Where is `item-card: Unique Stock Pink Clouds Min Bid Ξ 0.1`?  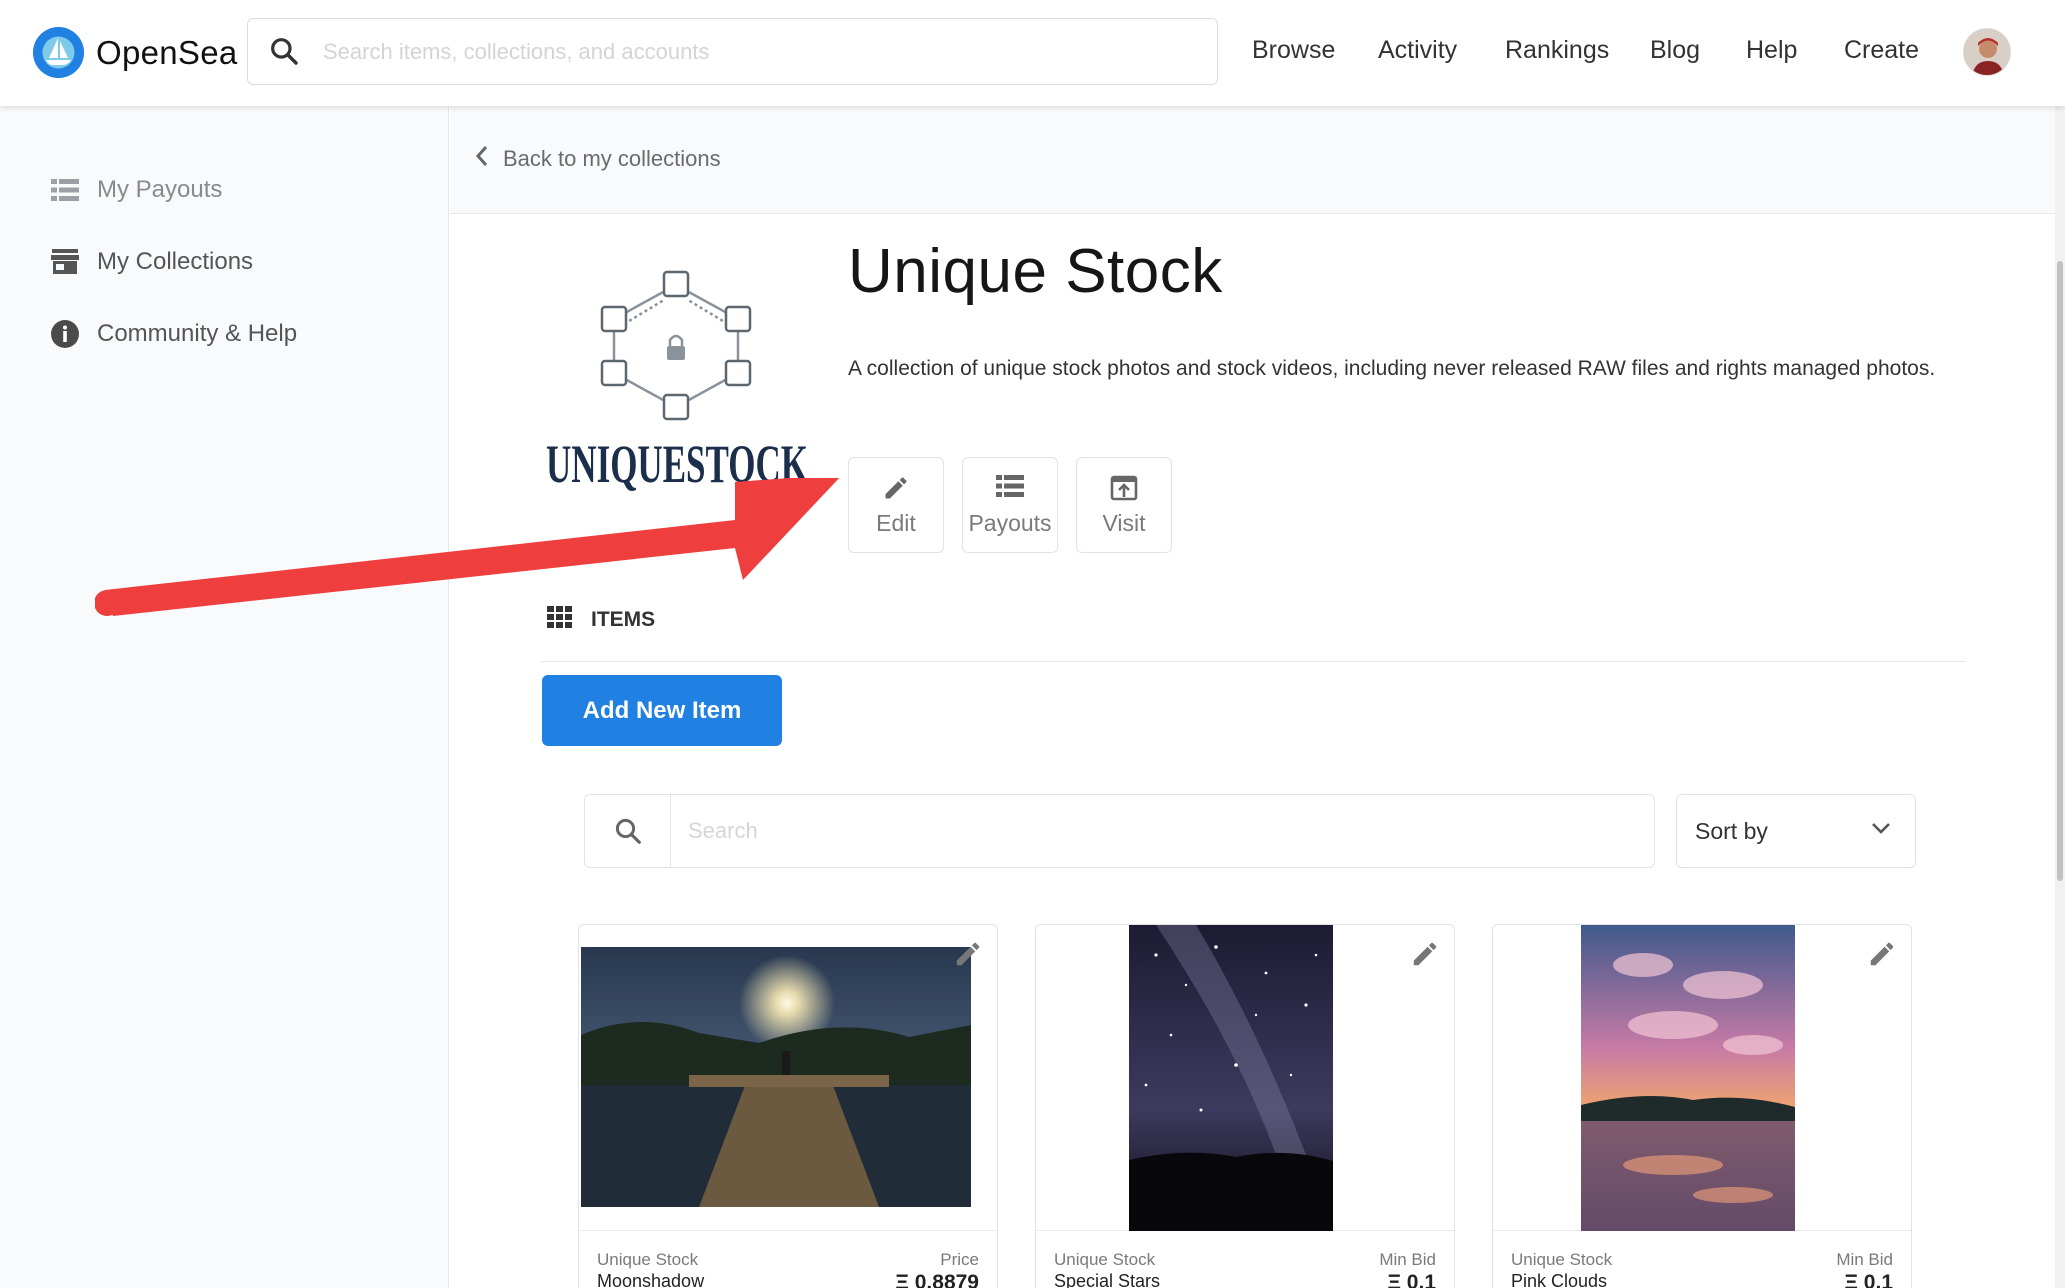 item-card: Unique Stock Pink Clouds Min Bid Ξ 0.1 is located at coordinates (1702, 1106).